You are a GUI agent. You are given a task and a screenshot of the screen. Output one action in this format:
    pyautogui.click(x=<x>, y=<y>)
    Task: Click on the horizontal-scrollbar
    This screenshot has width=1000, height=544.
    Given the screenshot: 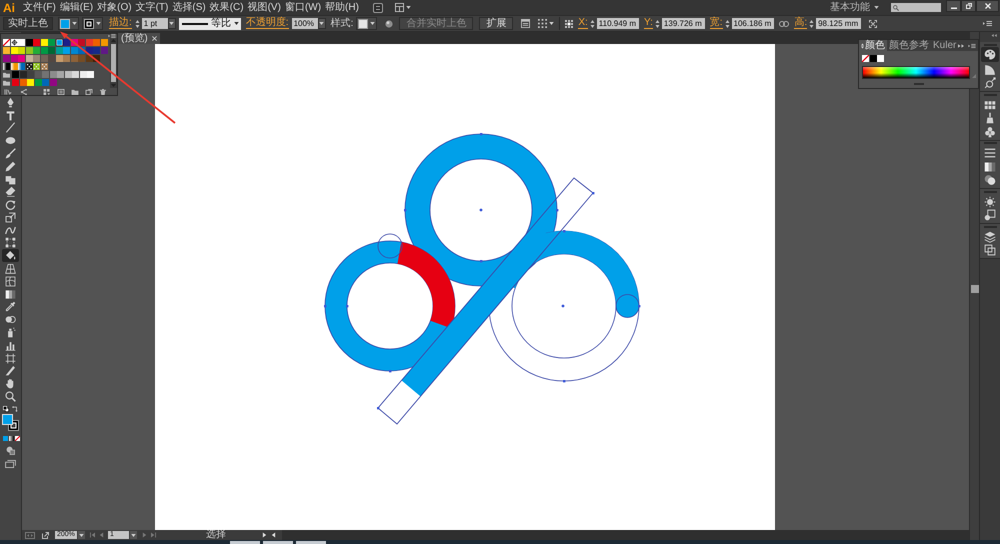 What is the action you would take?
    pyautogui.click(x=625, y=535)
    